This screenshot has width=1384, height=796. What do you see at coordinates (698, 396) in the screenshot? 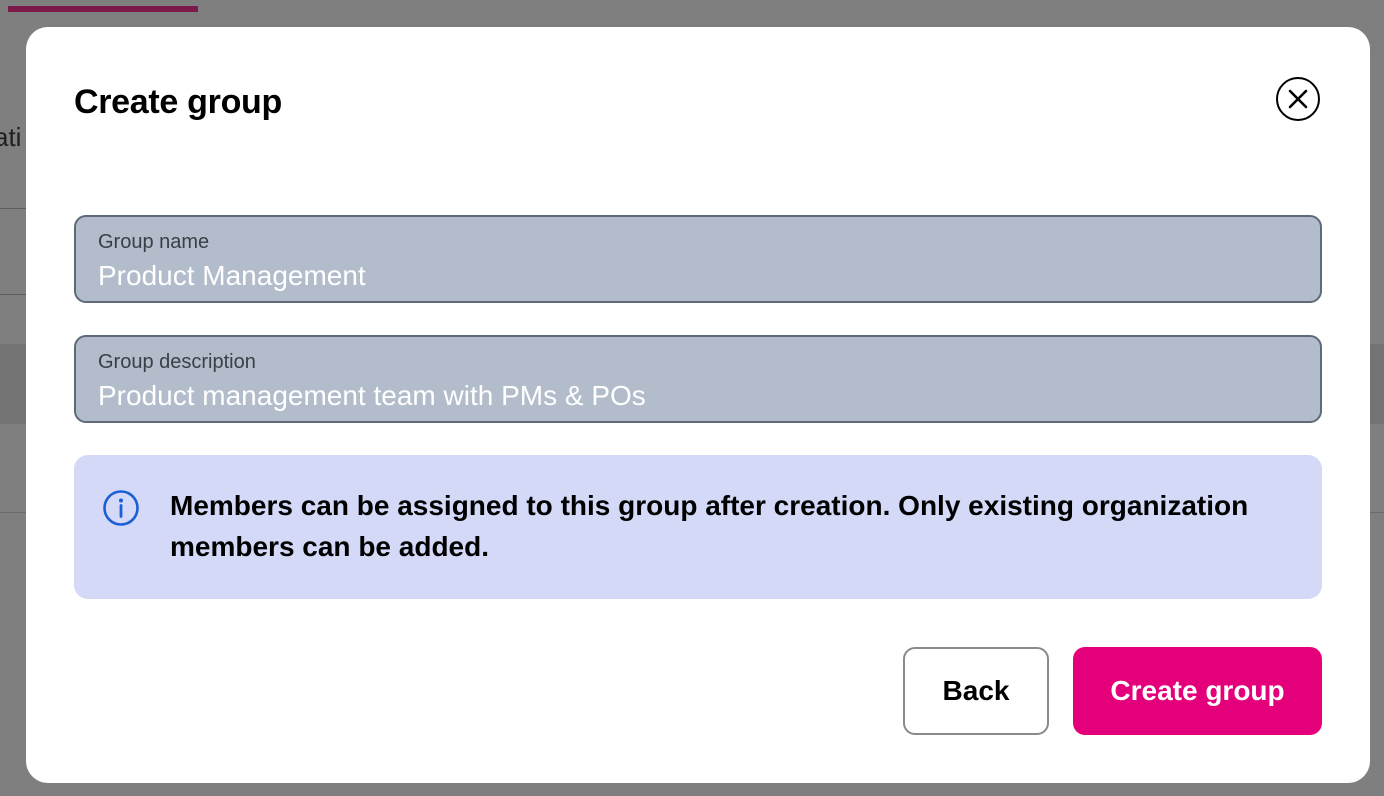
I see `group-description-input: Product management team with PMs & POs` at bounding box center [698, 396].